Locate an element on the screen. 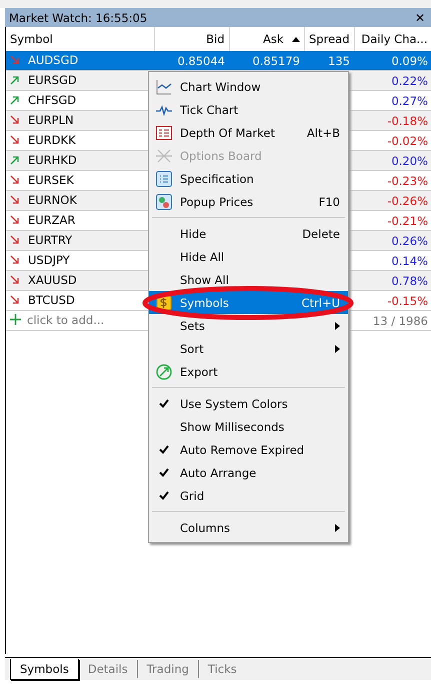 The height and width of the screenshot is (697, 431). change-cell: 0.27% is located at coordinates (409, 101).